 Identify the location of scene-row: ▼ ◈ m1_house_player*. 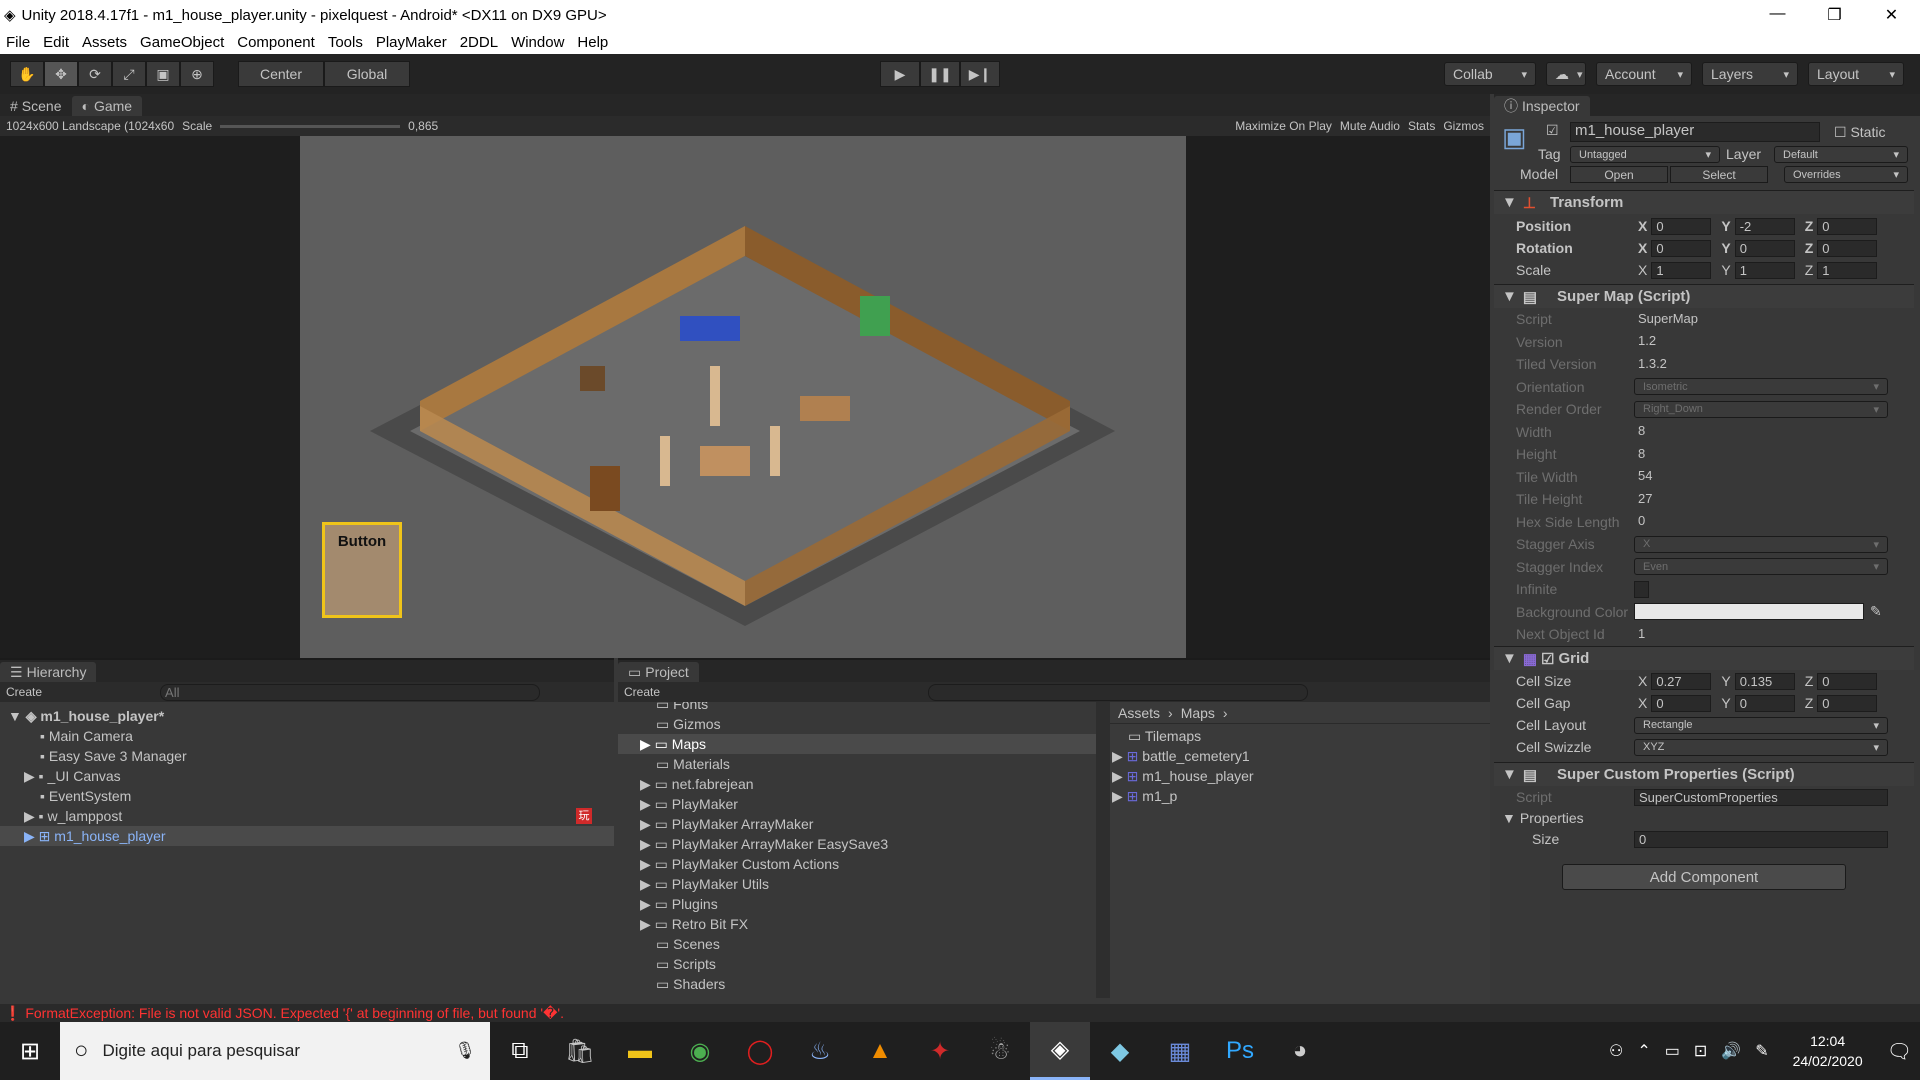
(307, 716).